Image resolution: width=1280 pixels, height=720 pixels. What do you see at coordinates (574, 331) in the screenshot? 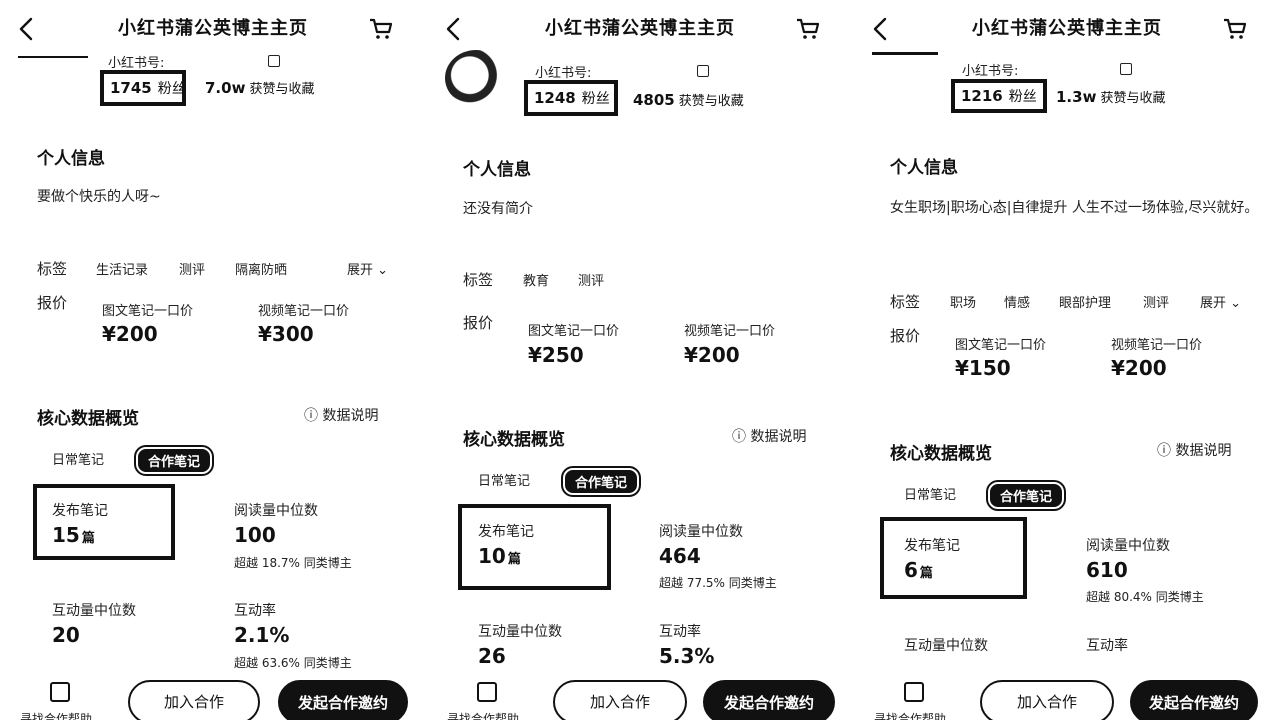
I see `image-note-price-label: 图文笔记一口价` at bounding box center [574, 331].